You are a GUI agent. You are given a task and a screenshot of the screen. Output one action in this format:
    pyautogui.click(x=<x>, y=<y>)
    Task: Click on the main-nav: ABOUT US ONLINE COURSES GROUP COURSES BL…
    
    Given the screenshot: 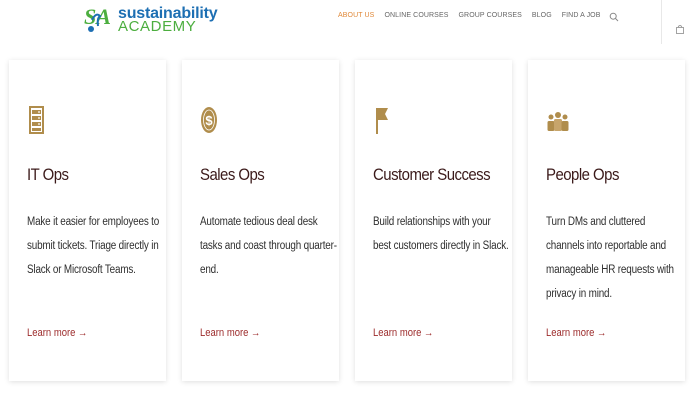 What is the action you would take?
    pyautogui.click(x=469, y=15)
    